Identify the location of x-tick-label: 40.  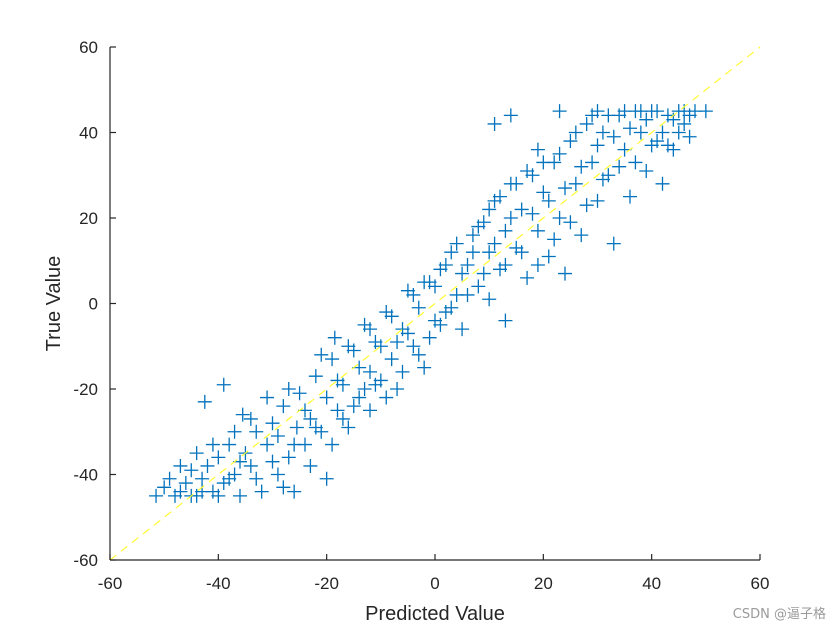
(651, 583).